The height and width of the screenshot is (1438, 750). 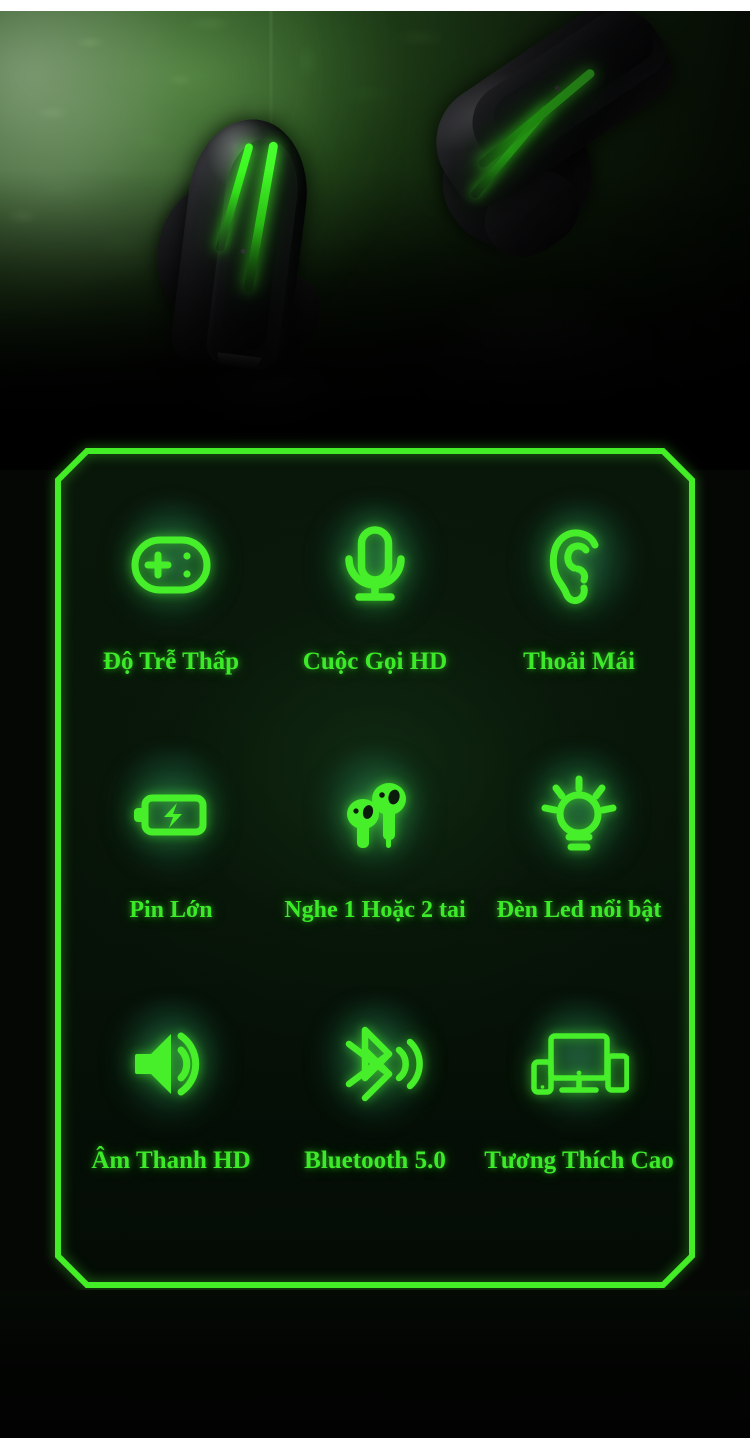 I want to click on feature-label: Cuộc Gọi HD, so click(x=375, y=661).